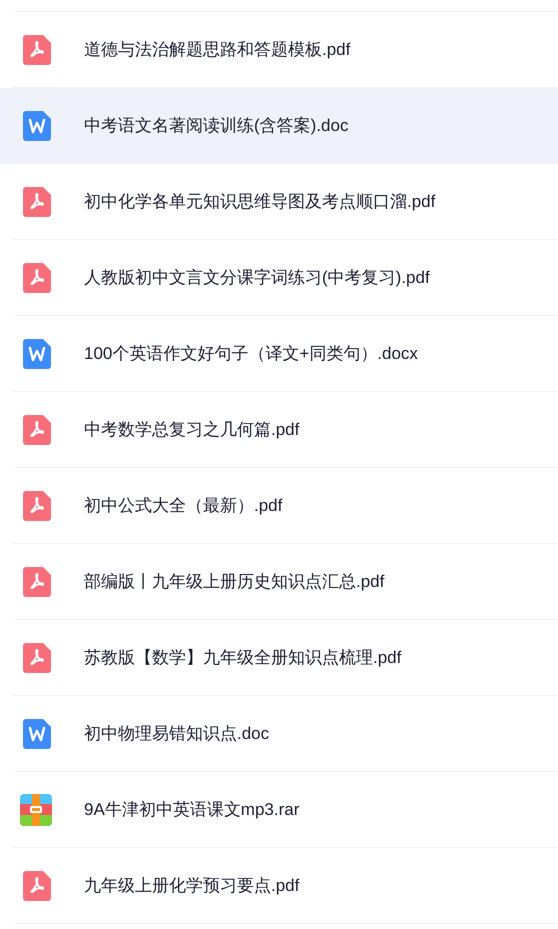 The width and height of the screenshot is (558, 929). Describe the element at coordinates (216, 125) in the screenshot. I see `file-name: 中考语文名著阅读训练(含答案).doc` at that location.